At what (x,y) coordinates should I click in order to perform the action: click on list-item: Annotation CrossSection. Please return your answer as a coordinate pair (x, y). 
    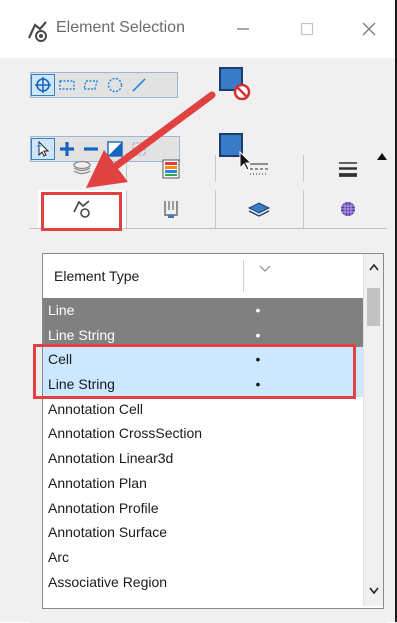
    Looking at the image, I should click on (203, 433).